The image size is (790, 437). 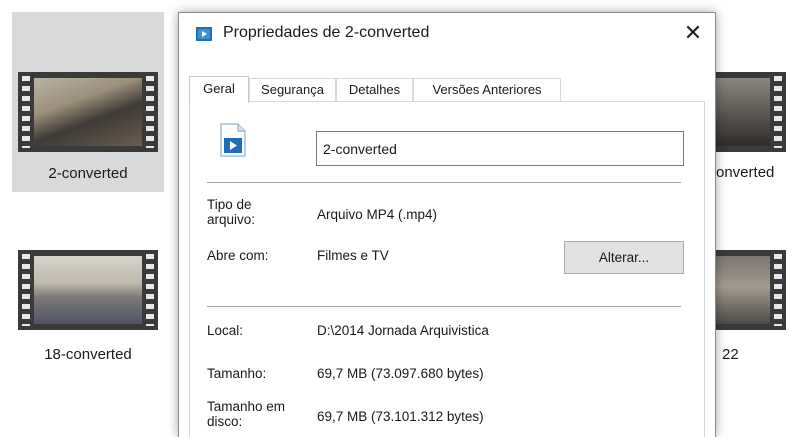 I want to click on opens-with-label: Abre com:, so click(x=238, y=255).